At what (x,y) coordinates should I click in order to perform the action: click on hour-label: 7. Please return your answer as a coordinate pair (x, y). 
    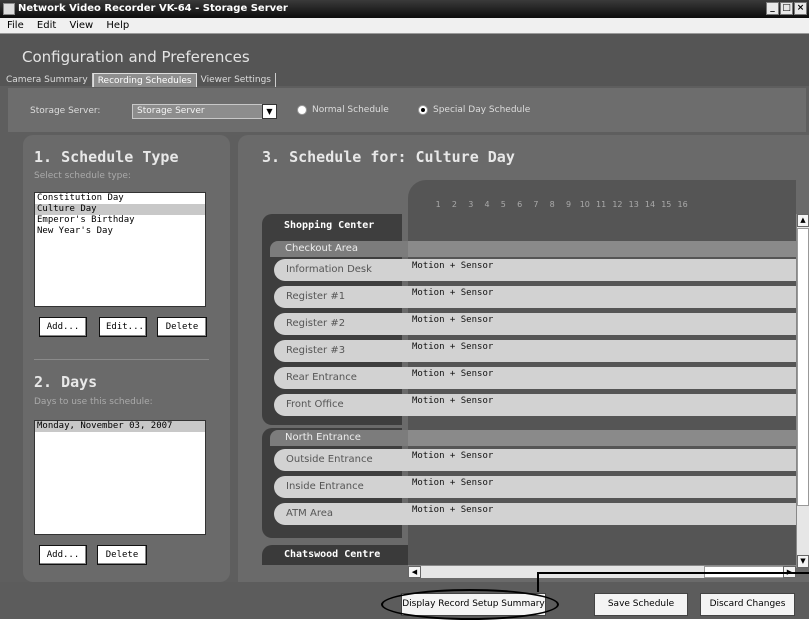
    Looking at the image, I should click on (536, 204).